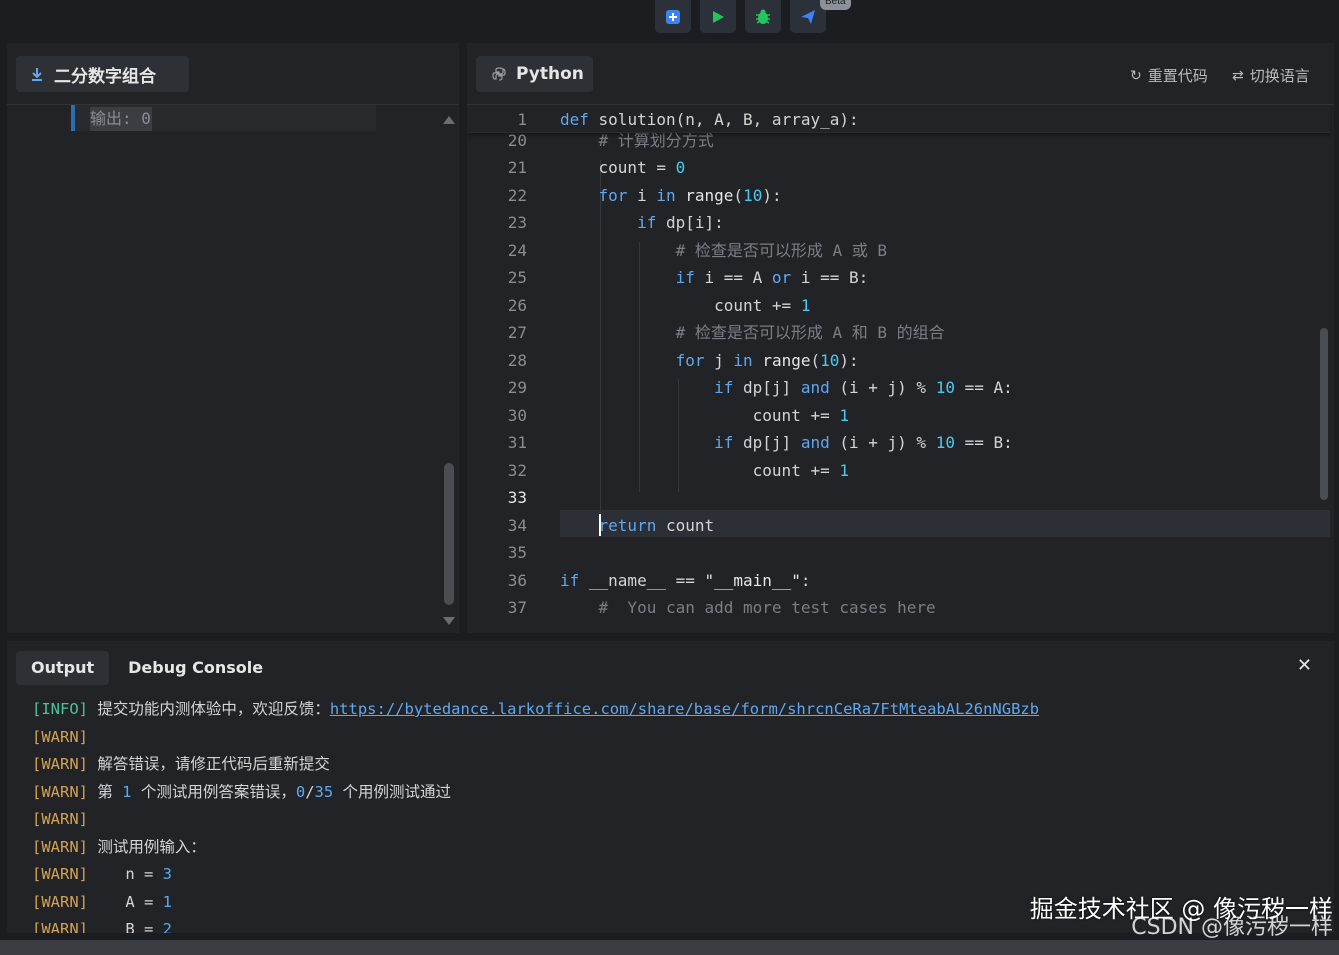 The image size is (1339, 955). I want to click on code-line: 32 count += 1, so click(900, 470).